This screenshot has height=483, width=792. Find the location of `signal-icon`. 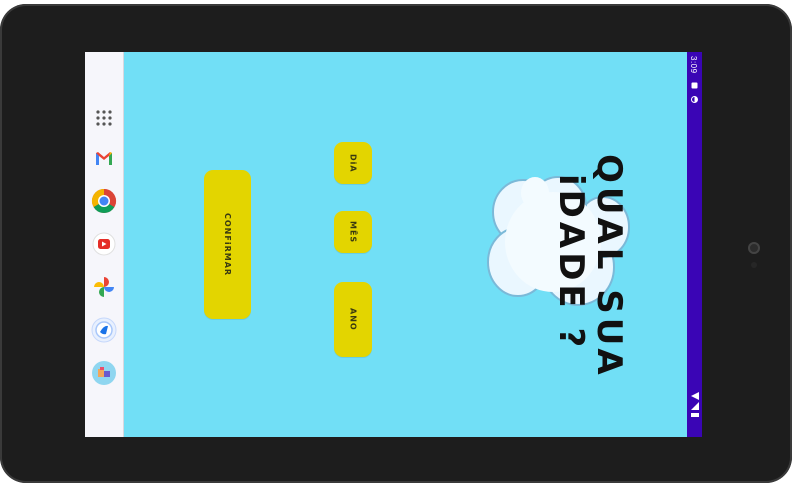

signal-icon is located at coordinates (695, 406).